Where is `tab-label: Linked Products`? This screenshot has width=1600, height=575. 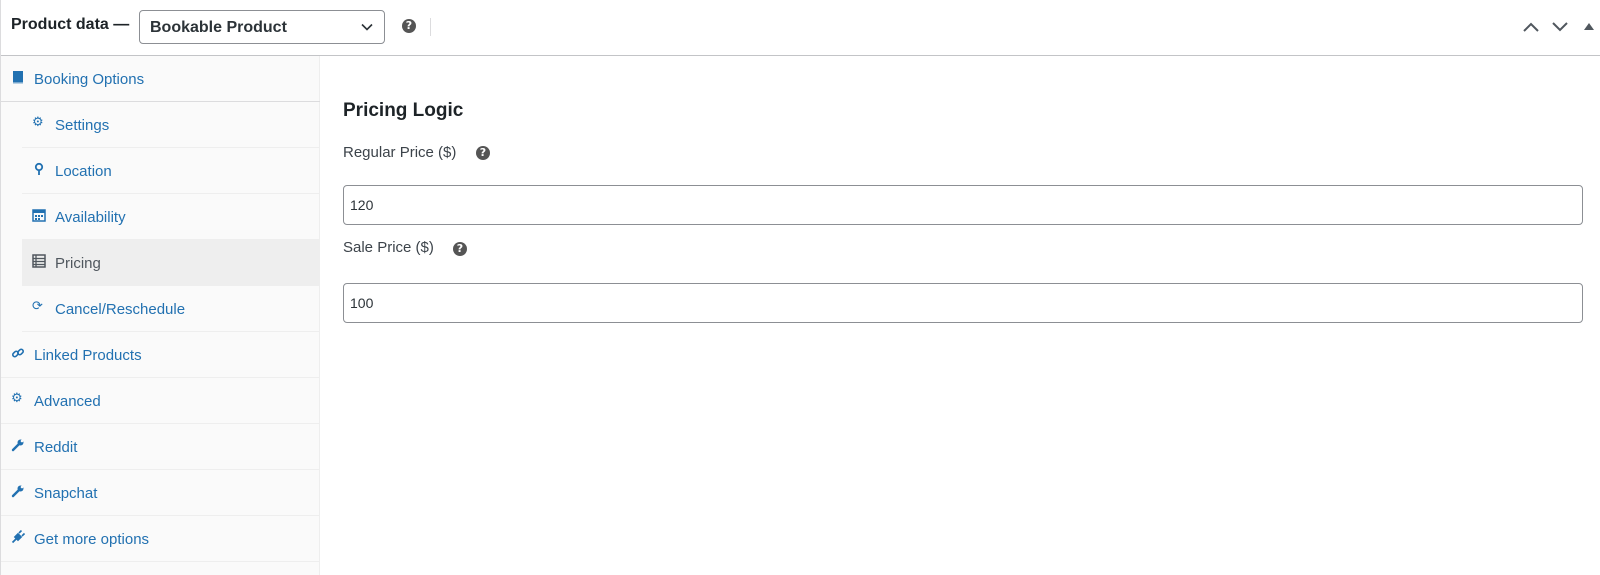 tab-label: Linked Products is located at coordinates (88, 355).